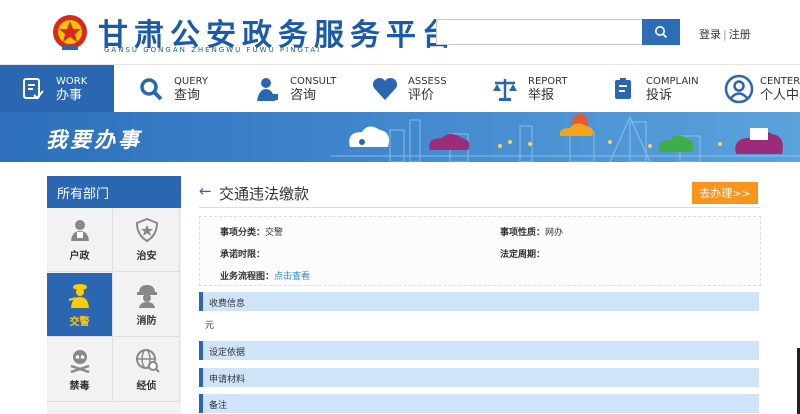 Image resolution: width=800 pixels, height=414 pixels. Describe the element at coordinates (480, 194) in the screenshot. I see `item-title-bar: ← 交通违法缴款 去办理>>` at that location.